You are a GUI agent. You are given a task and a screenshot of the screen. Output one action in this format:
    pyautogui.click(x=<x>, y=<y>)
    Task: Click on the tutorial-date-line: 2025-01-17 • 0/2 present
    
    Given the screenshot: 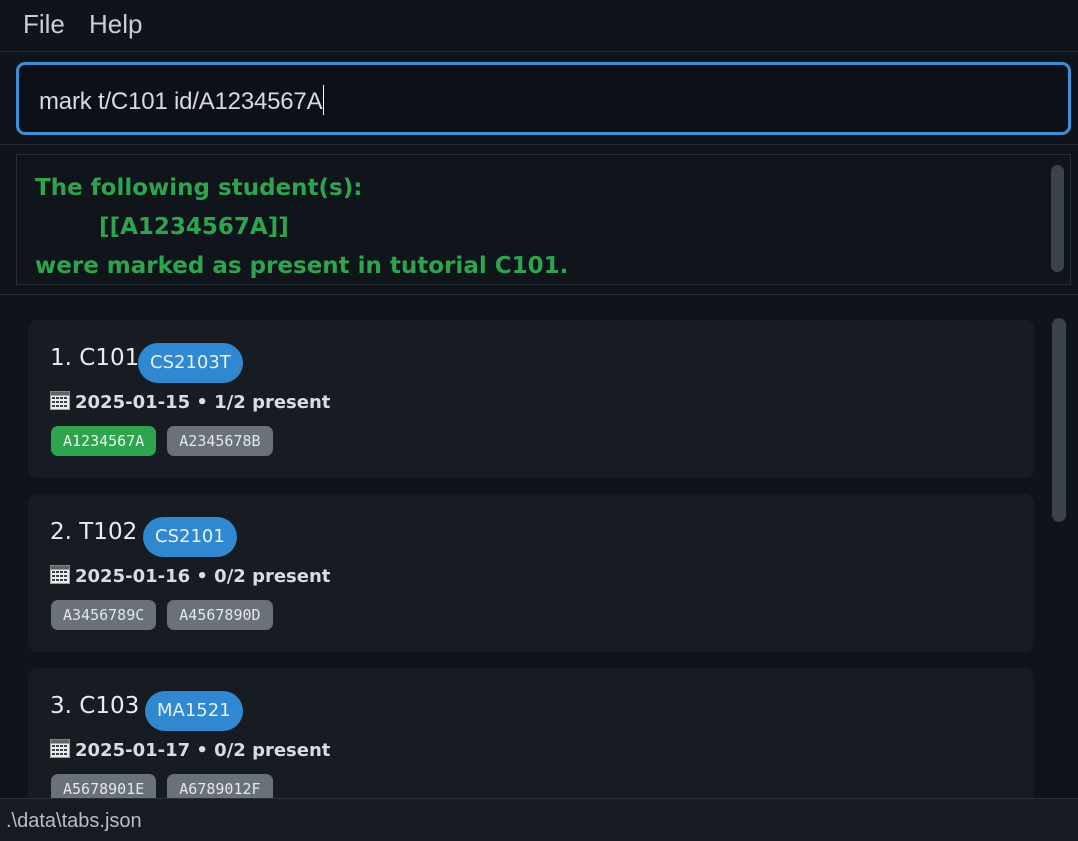 What is the action you would take?
    pyautogui.click(x=190, y=750)
    